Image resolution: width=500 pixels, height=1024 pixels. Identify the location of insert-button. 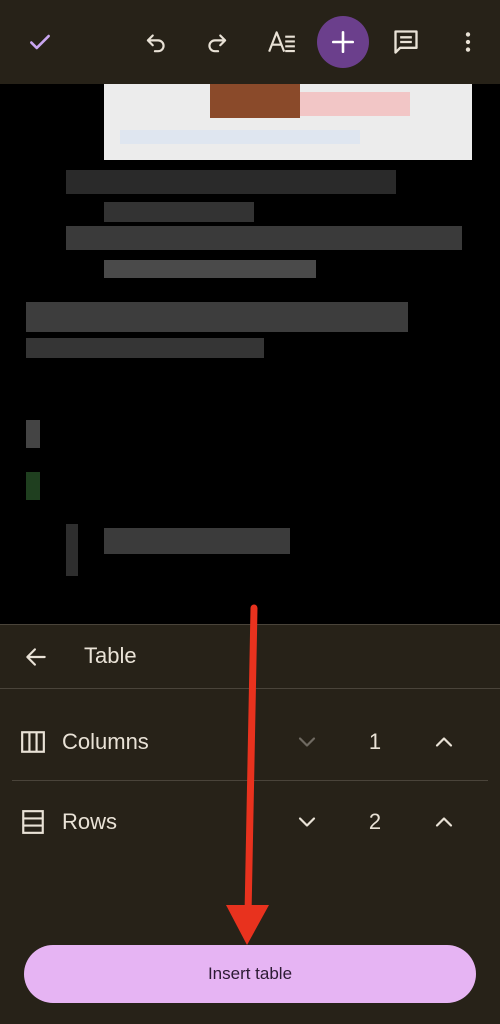
(343, 42).